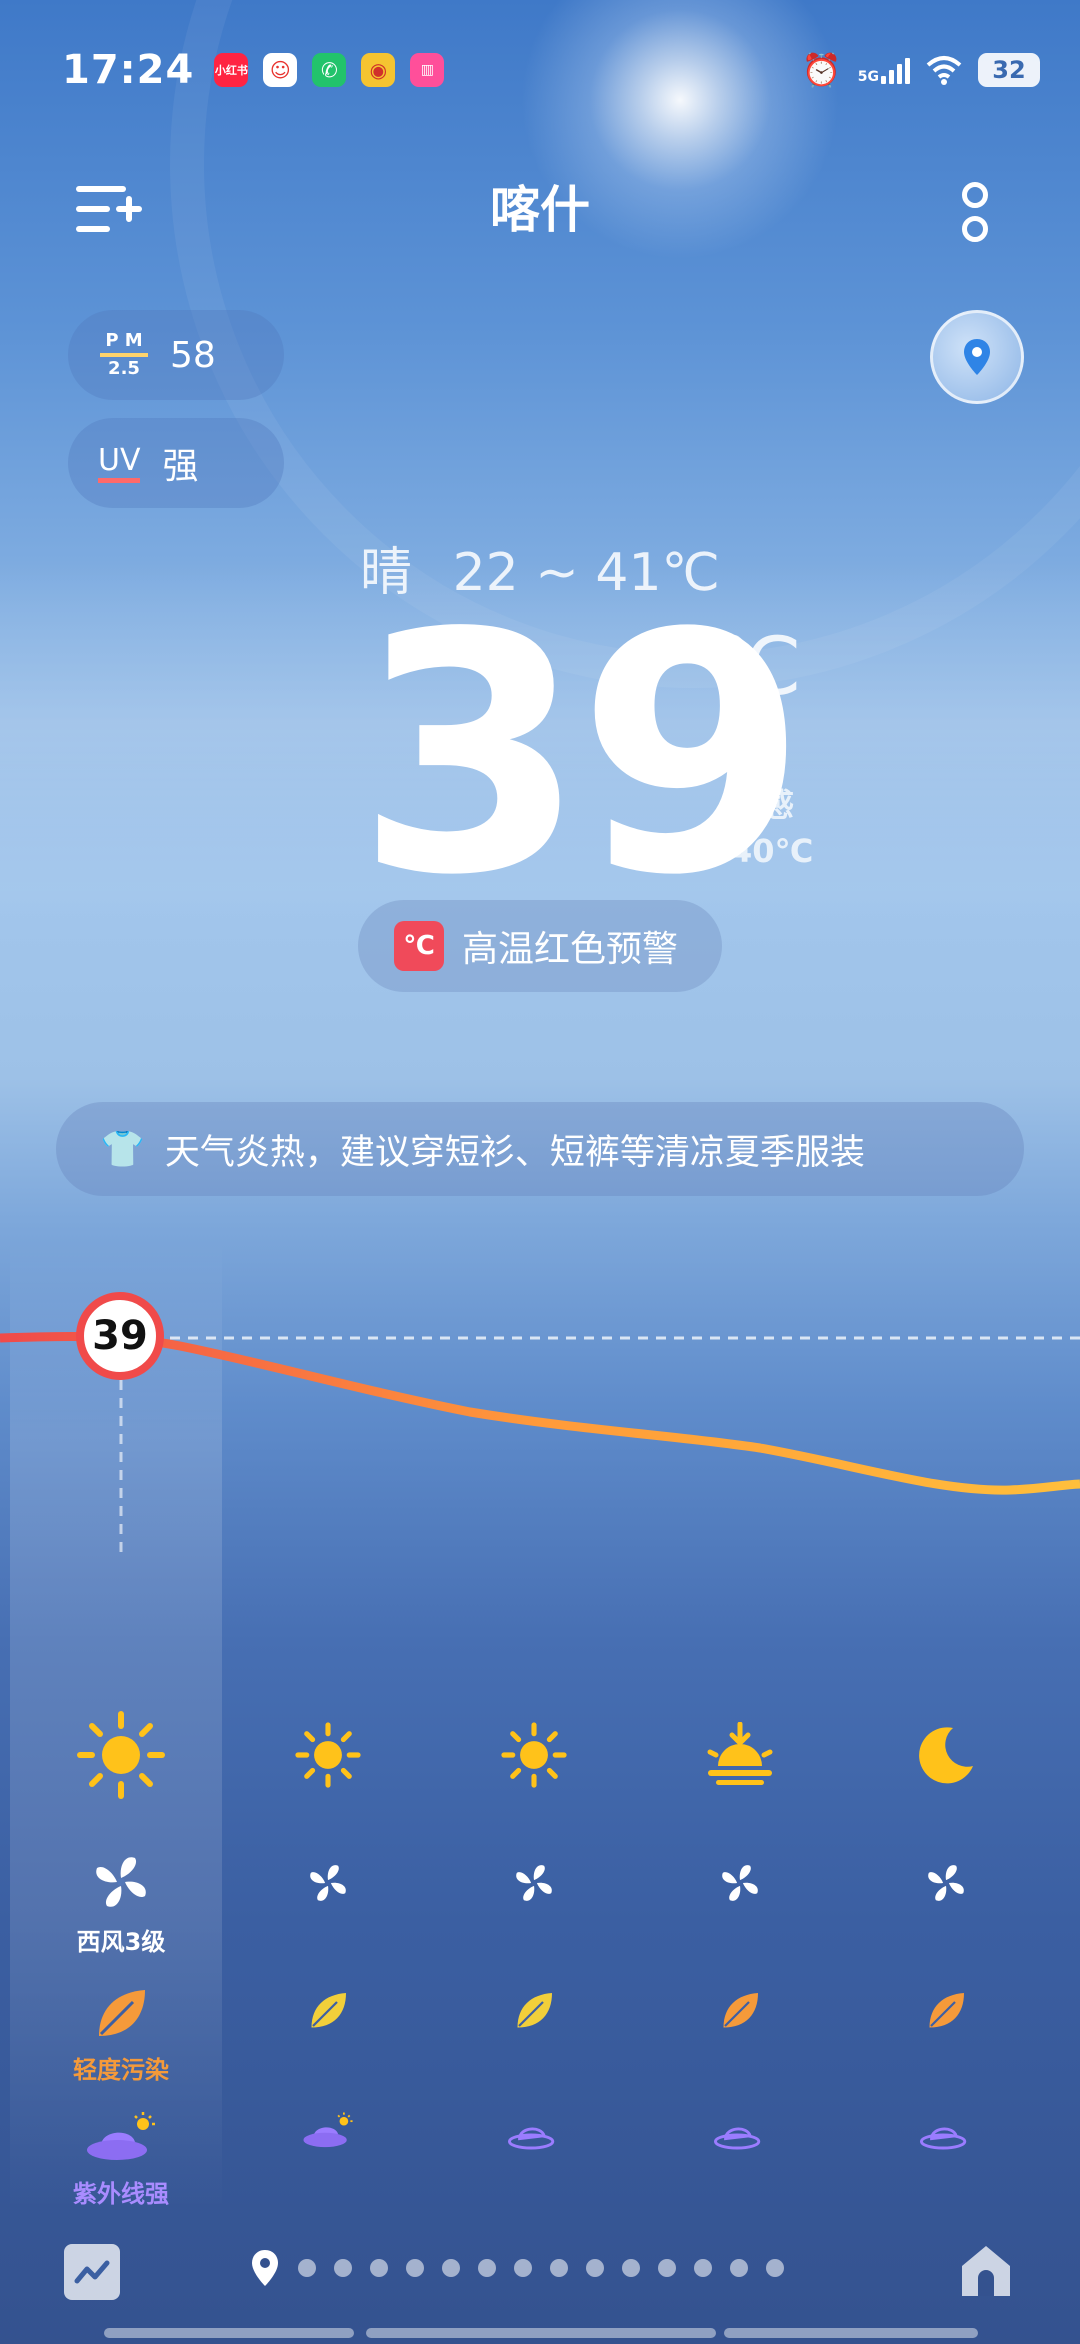  I want to click on city-page-indicator, so click(517, 2268).